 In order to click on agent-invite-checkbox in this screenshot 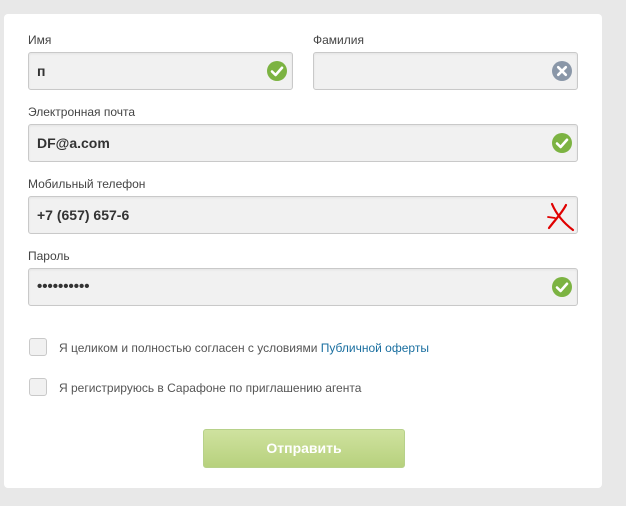, I will do `click(38, 387)`.